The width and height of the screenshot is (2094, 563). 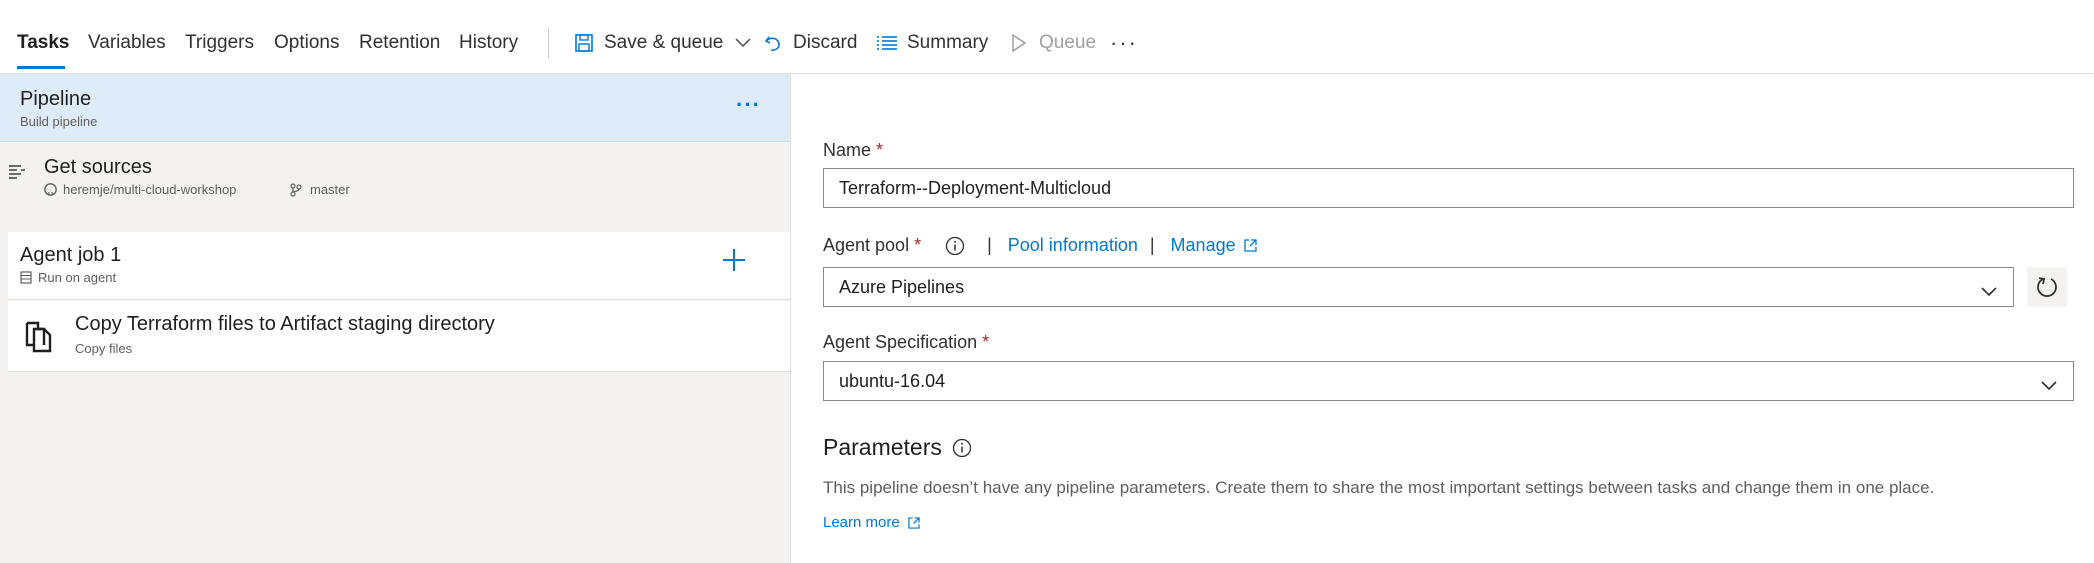 I want to click on tab-history: History, so click(x=488, y=43).